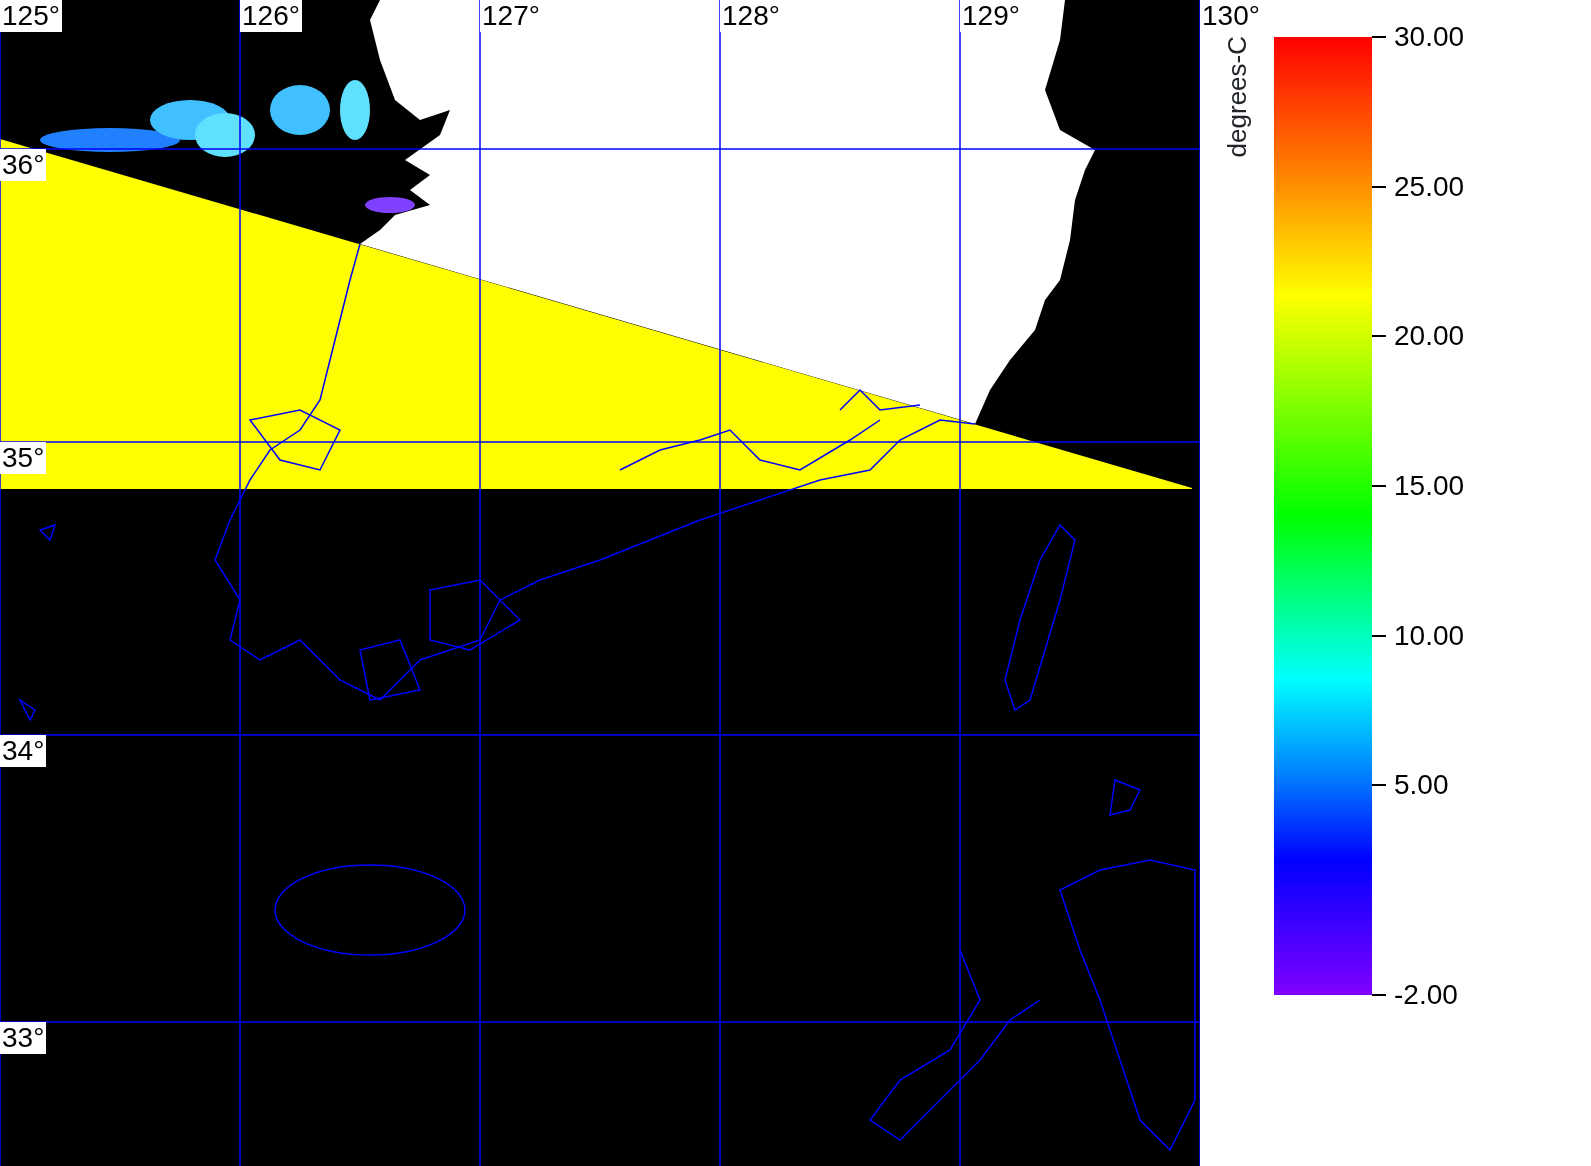 This screenshot has width=1591, height=1166. What do you see at coordinates (271, 16) in the screenshot?
I see `longitude-label: 126°` at bounding box center [271, 16].